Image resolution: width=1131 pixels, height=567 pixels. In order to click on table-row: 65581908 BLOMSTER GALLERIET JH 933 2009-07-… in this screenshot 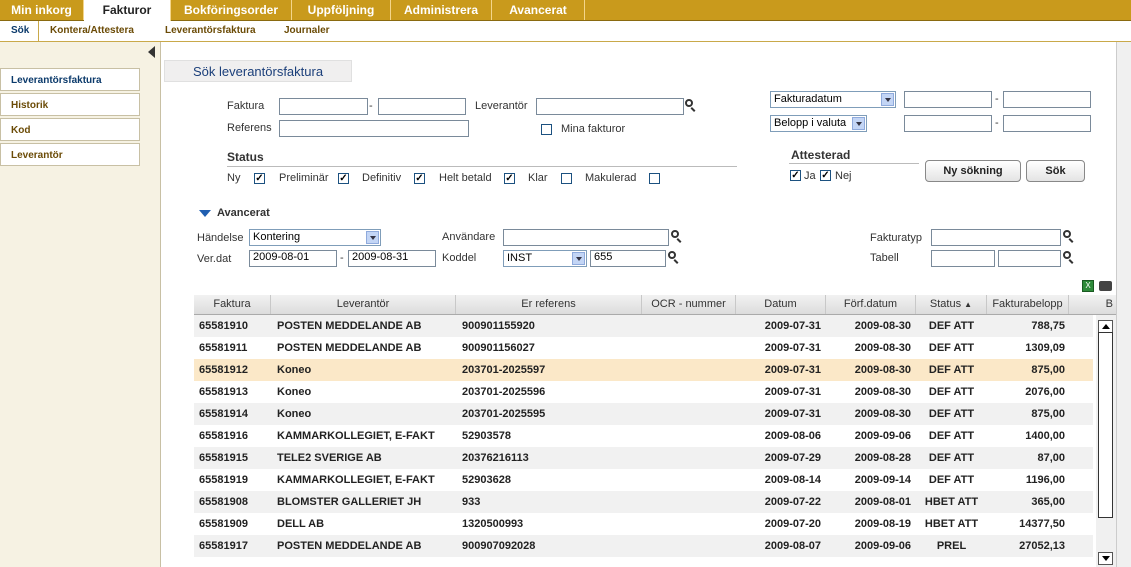, I will do `click(643, 502)`.